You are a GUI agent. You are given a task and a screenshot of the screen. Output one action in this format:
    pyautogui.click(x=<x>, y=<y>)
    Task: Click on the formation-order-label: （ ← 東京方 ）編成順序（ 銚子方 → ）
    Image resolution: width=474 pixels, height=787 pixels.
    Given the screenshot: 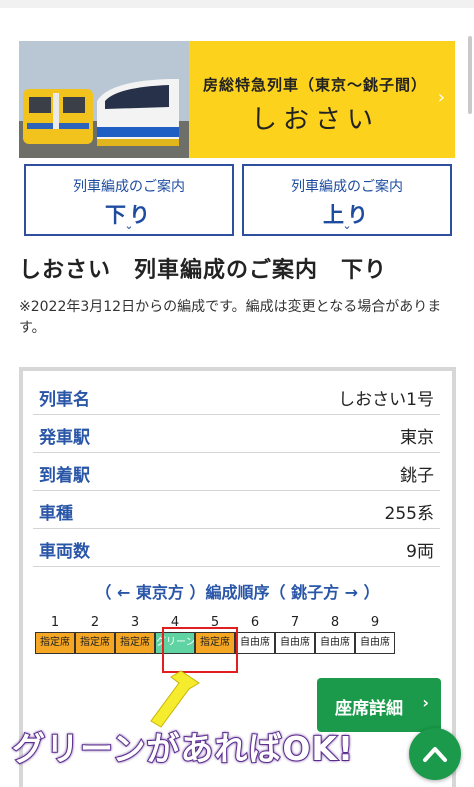 What is the action you would take?
    pyautogui.click(x=237, y=592)
    